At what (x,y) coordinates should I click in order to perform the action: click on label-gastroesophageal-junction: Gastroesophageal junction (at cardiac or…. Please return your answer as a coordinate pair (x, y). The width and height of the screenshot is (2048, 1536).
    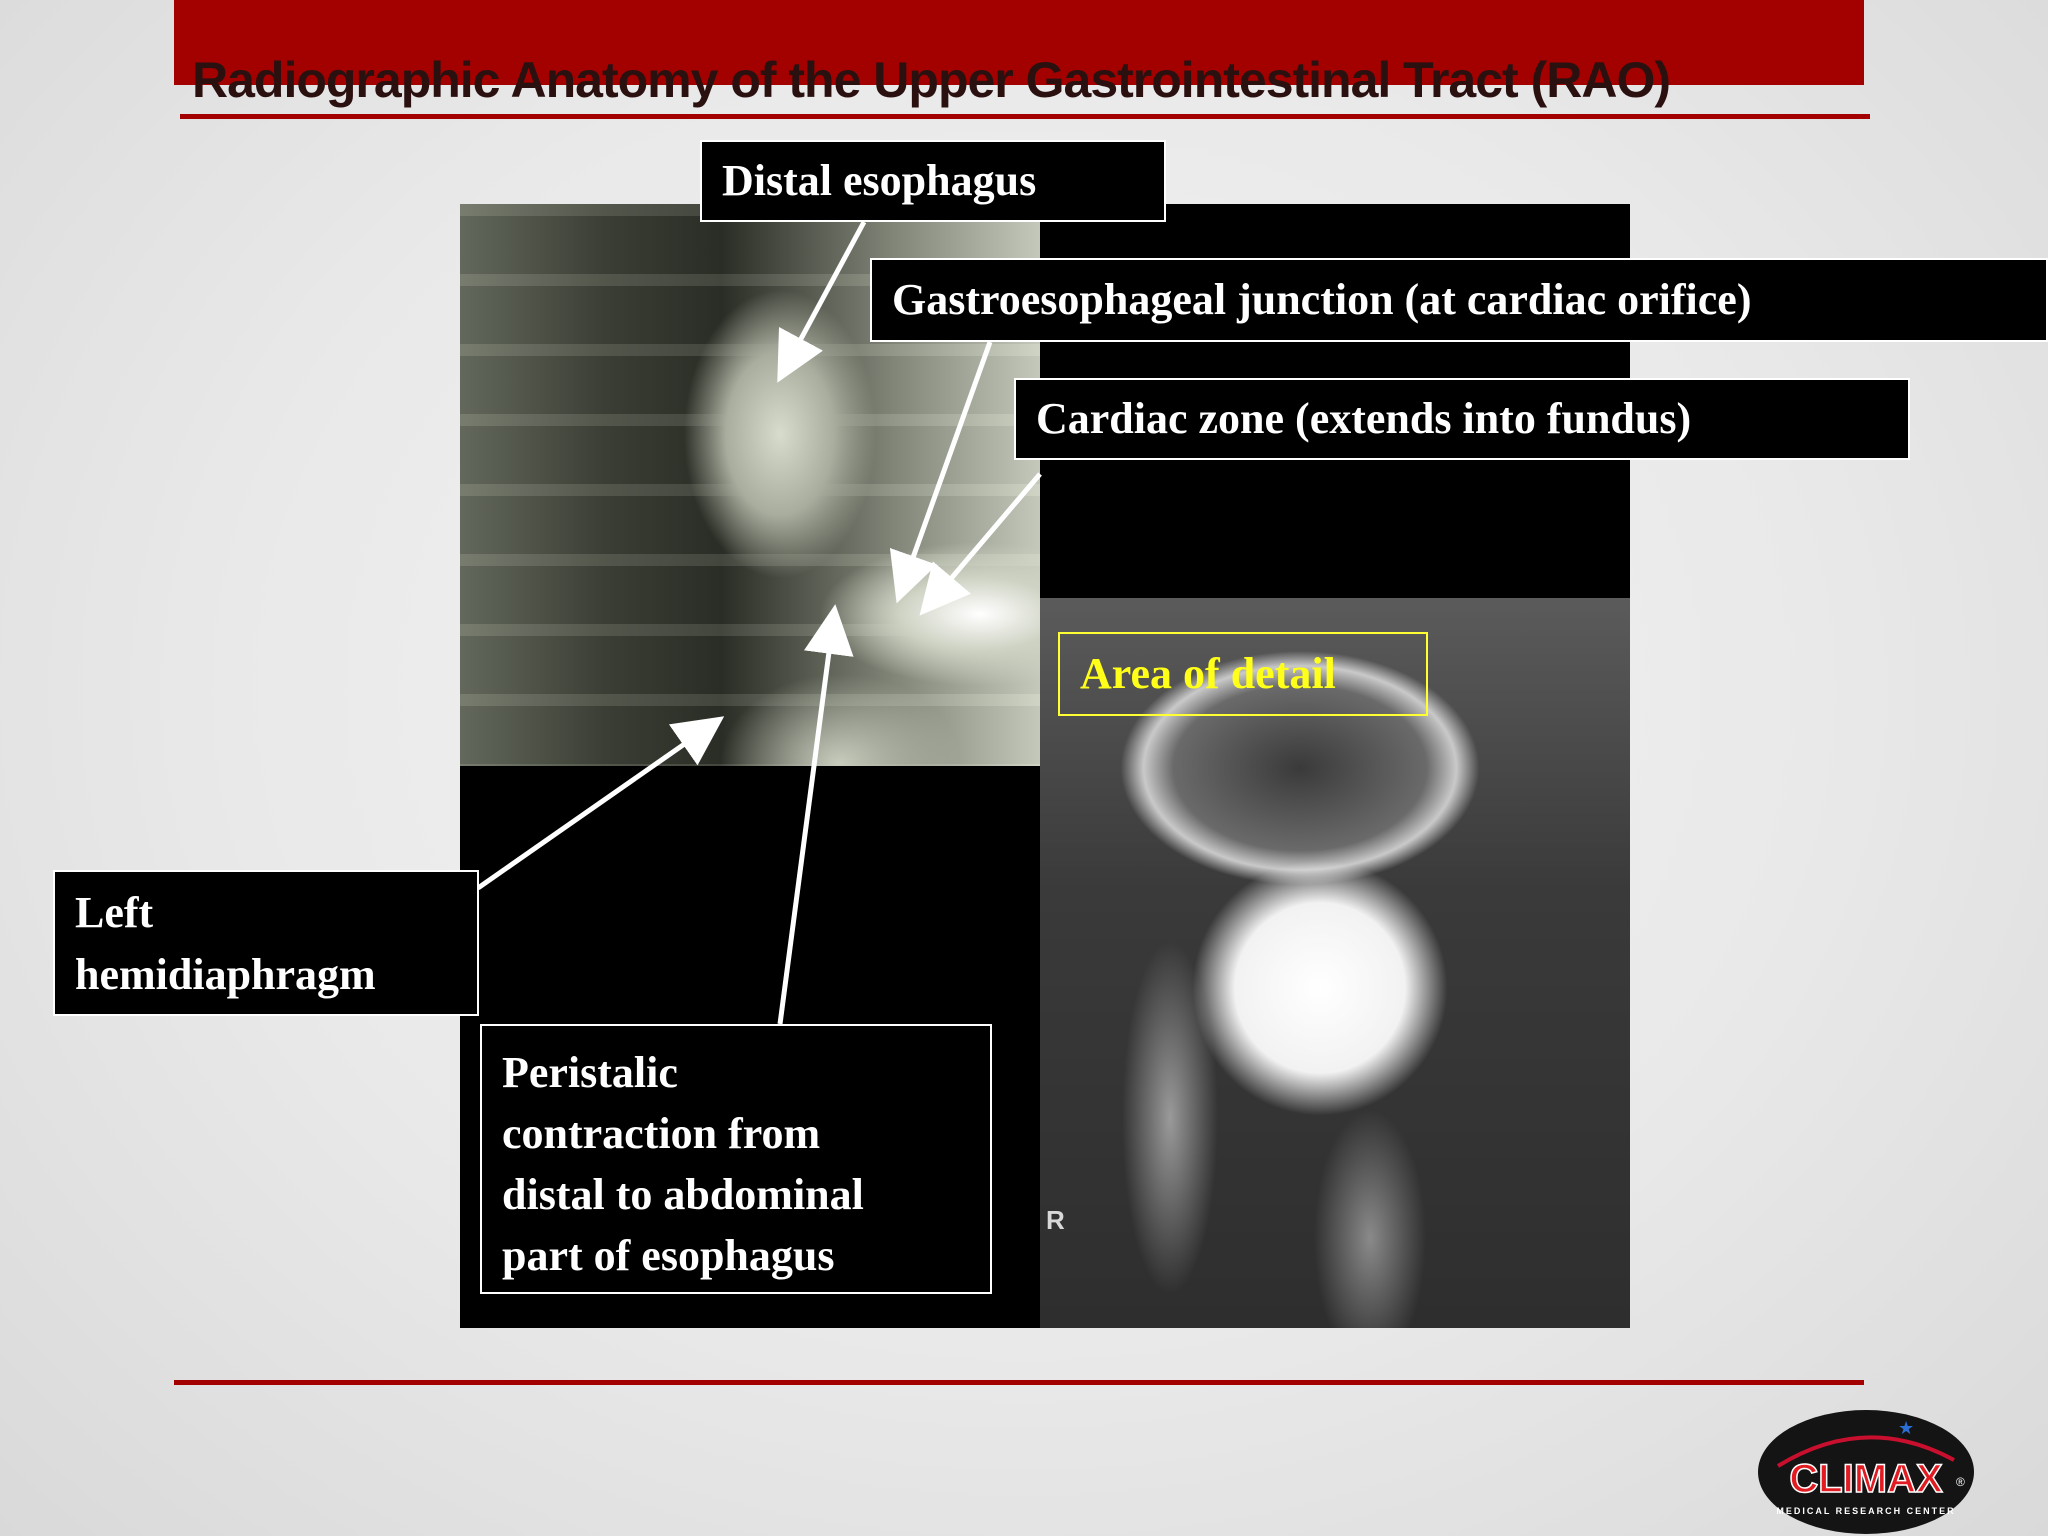
    Looking at the image, I should click on (1459, 300).